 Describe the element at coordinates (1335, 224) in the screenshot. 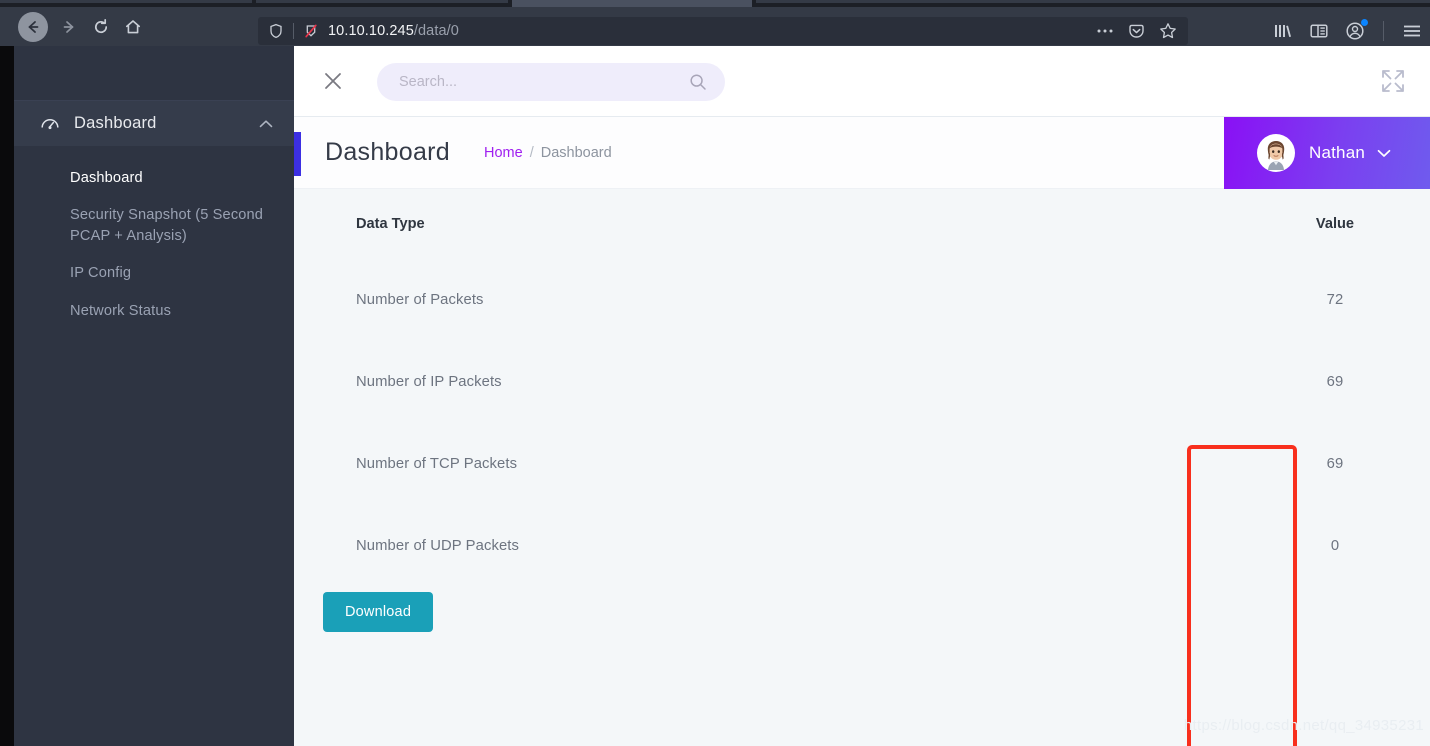

I see `column-header-value: Value` at that location.